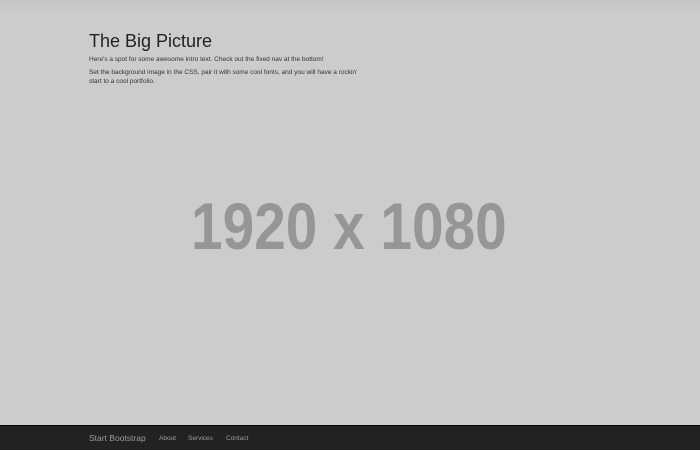 This screenshot has width=700, height=450. What do you see at coordinates (167, 438) in the screenshot?
I see `nav-link-about: About` at bounding box center [167, 438].